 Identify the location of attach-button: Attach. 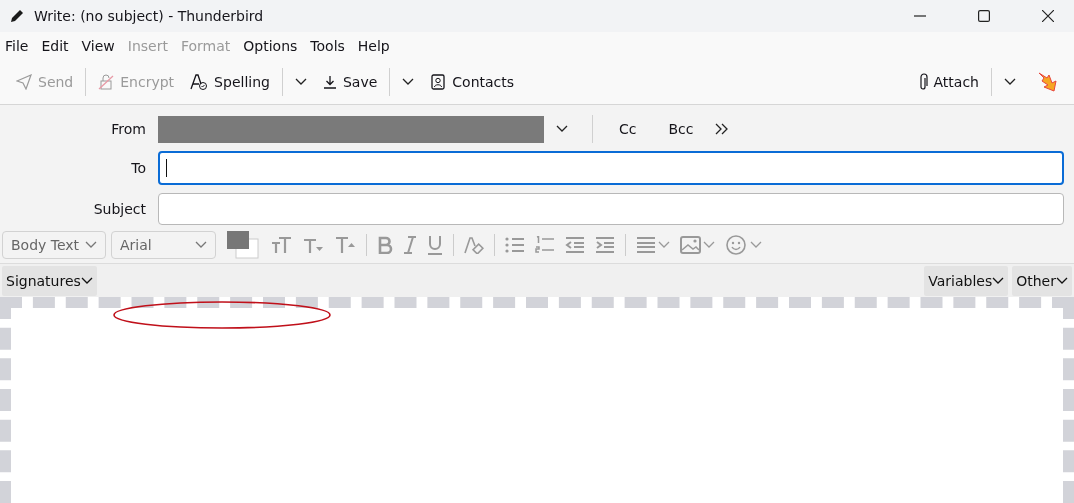
(948, 82).